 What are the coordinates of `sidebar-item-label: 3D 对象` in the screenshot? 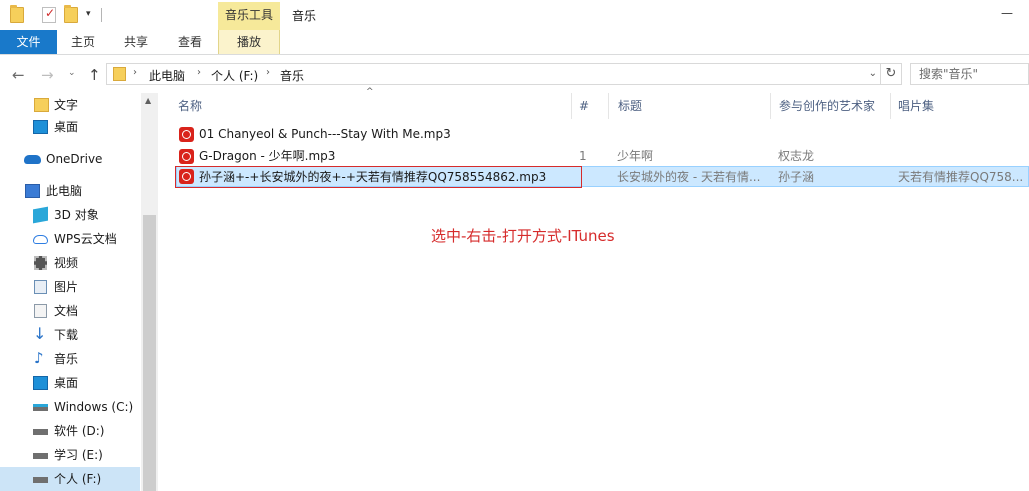 It's located at (76, 215).